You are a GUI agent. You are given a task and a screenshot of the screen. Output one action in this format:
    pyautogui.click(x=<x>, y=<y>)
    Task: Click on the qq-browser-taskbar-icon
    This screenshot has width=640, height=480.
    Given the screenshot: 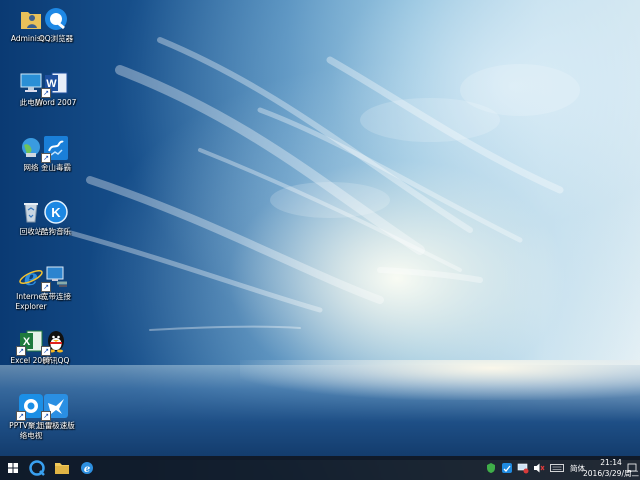 What is the action you would take?
    pyautogui.click(x=37, y=468)
    